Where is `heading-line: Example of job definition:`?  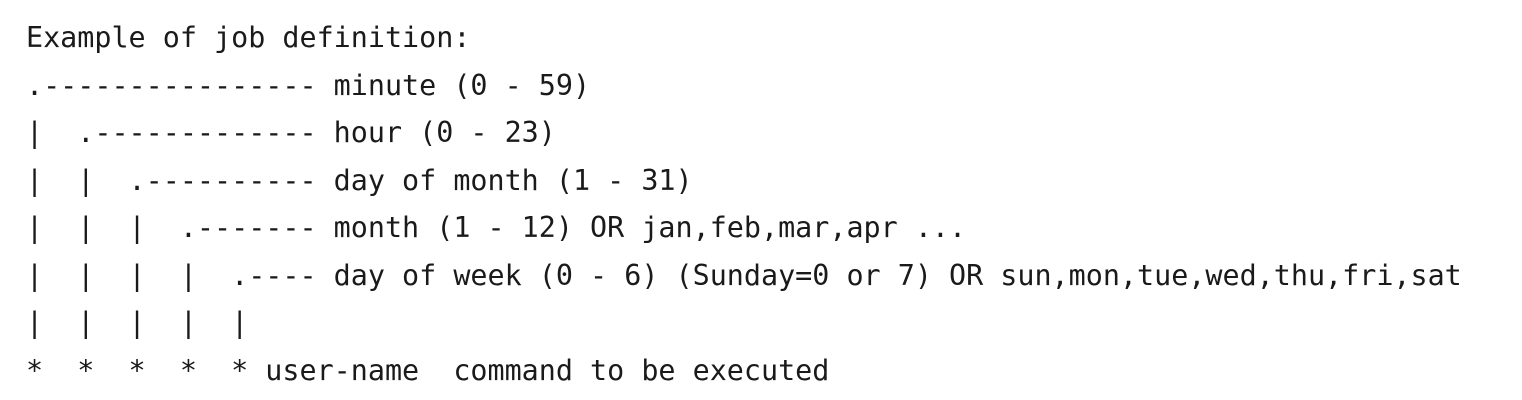 heading-line: Example of job definition: is located at coordinates (248, 37).